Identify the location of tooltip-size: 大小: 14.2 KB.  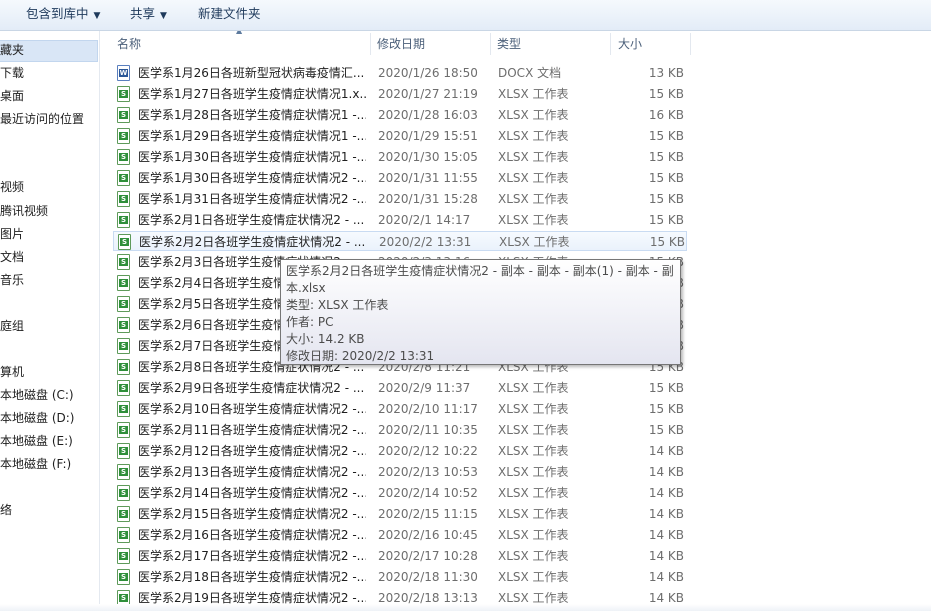
(325, 339).